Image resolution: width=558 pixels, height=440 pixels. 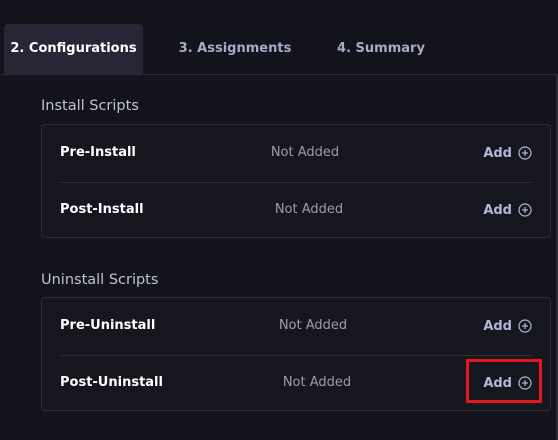 What do you see at coordinates (102, 209) in the screenshot?
I see `post-install-label: Post-Install` at bounding box center [102, 209].